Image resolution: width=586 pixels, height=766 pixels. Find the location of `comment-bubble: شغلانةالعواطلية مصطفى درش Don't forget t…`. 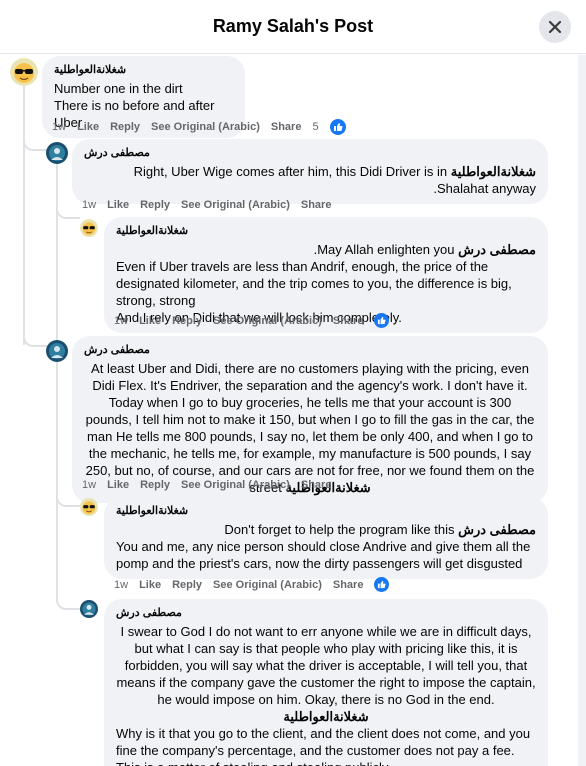

comment-bubble: شغلانةالعواطلية مصطفى درش Don't forget t… is located at coordinates (326, 538).